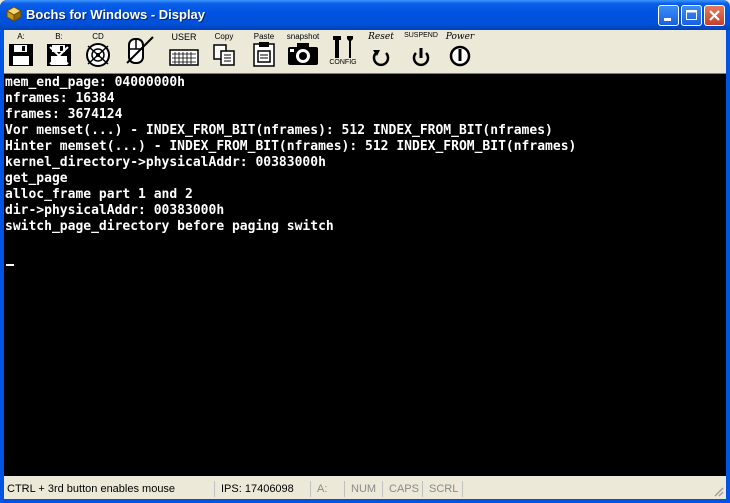  Describe the element at coordinates (99, 194) in the screenshot. I see `console-line: alloc_frame part 1 and 2` at that location.